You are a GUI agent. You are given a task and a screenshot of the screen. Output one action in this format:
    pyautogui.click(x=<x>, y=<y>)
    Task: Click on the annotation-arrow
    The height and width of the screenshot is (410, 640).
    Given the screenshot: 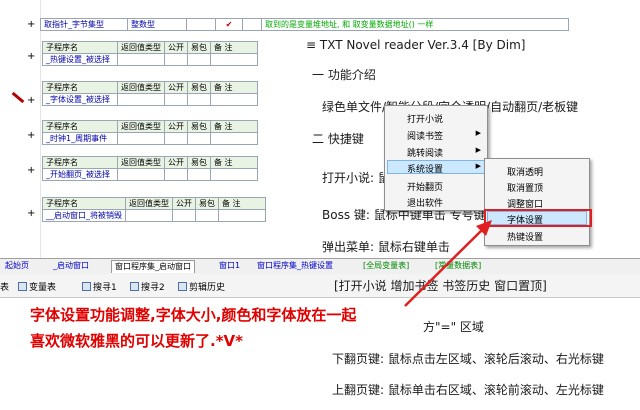 What is the action you would take?
    pyautogui.click(x=448, y=263)
    